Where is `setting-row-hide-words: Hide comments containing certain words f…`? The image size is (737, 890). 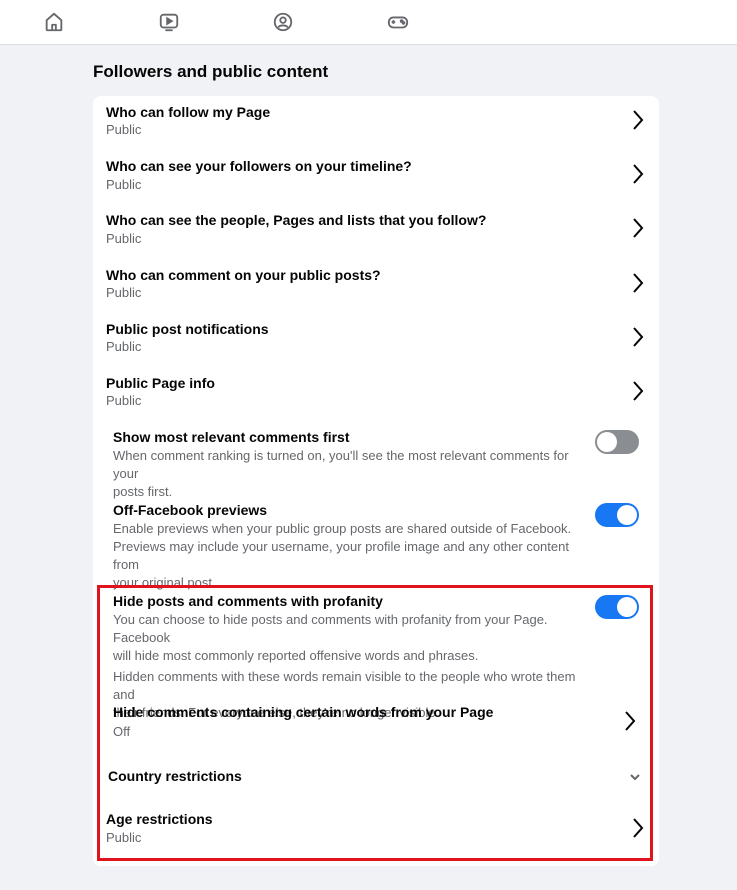
setting-row-hide-words: Hide comments containing certain words f… is located at coordinates (376, 725).